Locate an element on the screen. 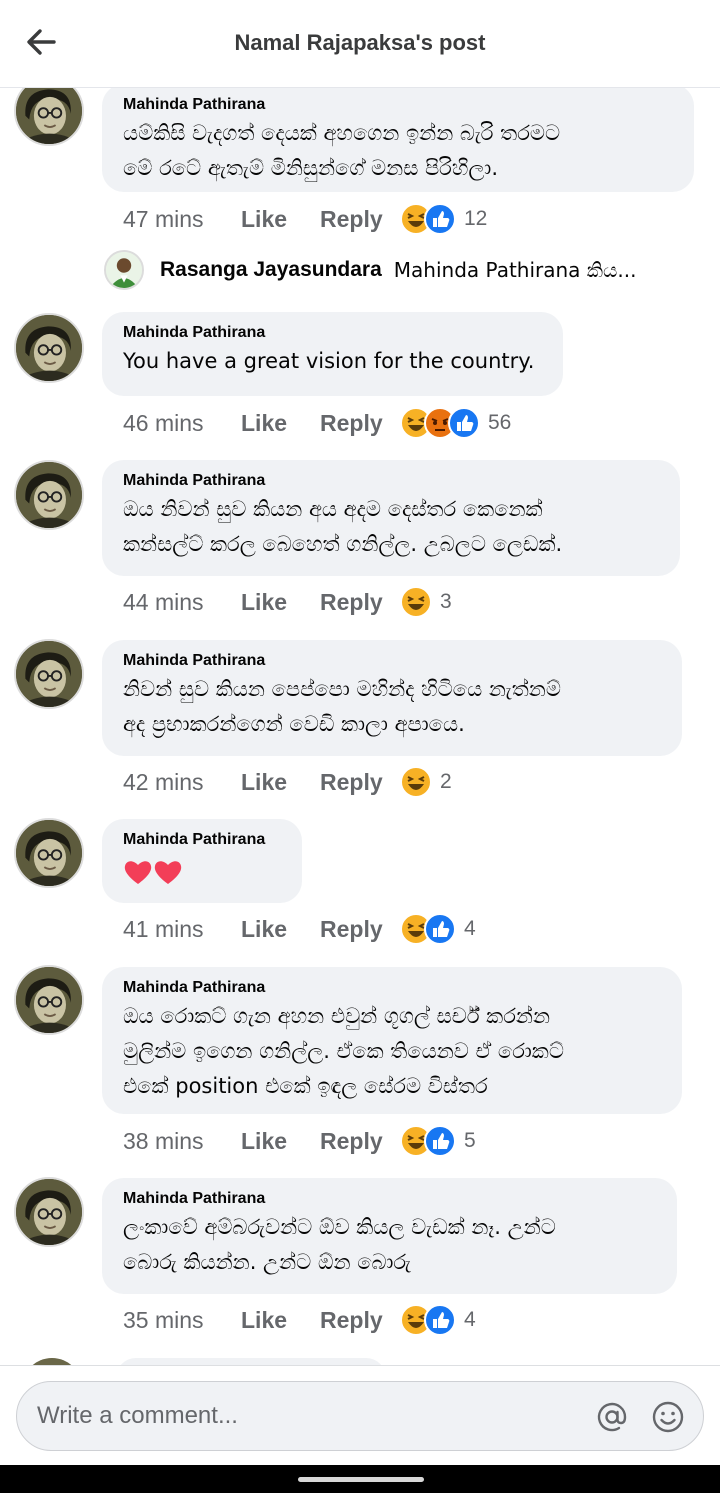 This screenshot has width=720, height=1493. page-title: Namal Rajapaksa's post is located at coordinates (360, 42).